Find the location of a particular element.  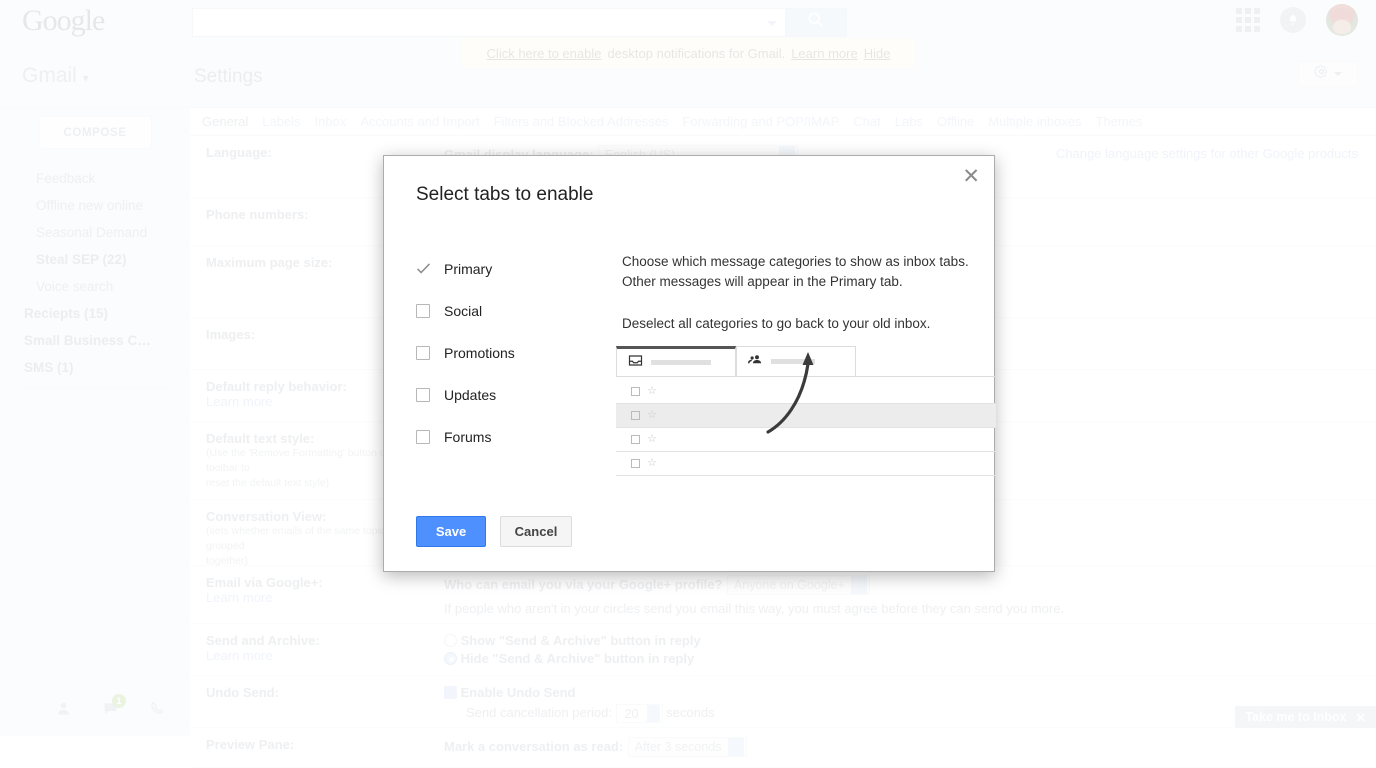

checkbox-updates is located at coordinates (423, 395).